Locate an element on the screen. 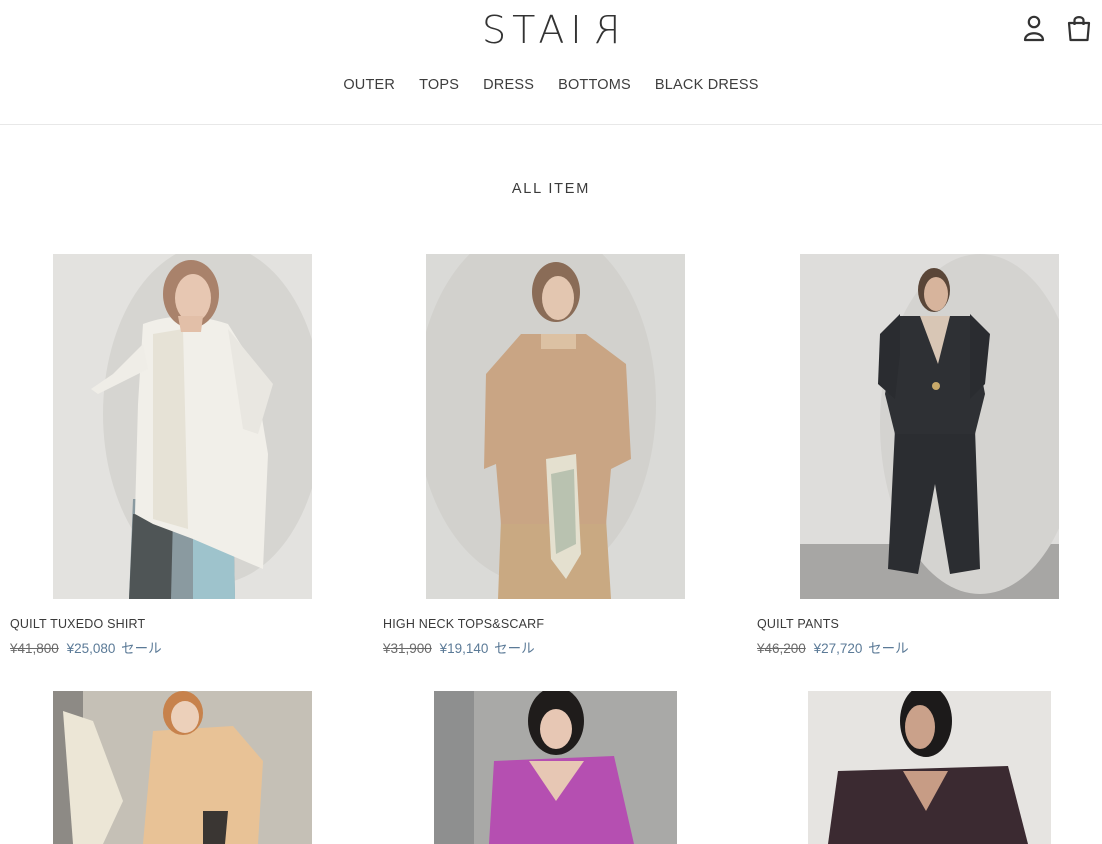 Image resolution: width=1102 pixels, height=844 pixels. nav-item-outer: OUTER is located at coordinates (369, 85).